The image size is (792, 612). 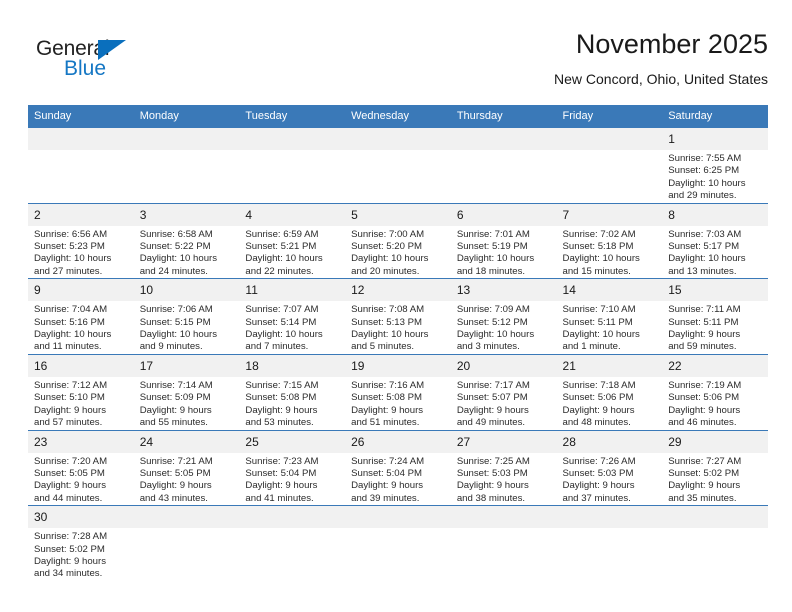 What do you see at coordinates (388, 310) in the screenshot?
I see `sunrise-time: Sunrise: 7:08 AM` at bounding box center [388, 310].